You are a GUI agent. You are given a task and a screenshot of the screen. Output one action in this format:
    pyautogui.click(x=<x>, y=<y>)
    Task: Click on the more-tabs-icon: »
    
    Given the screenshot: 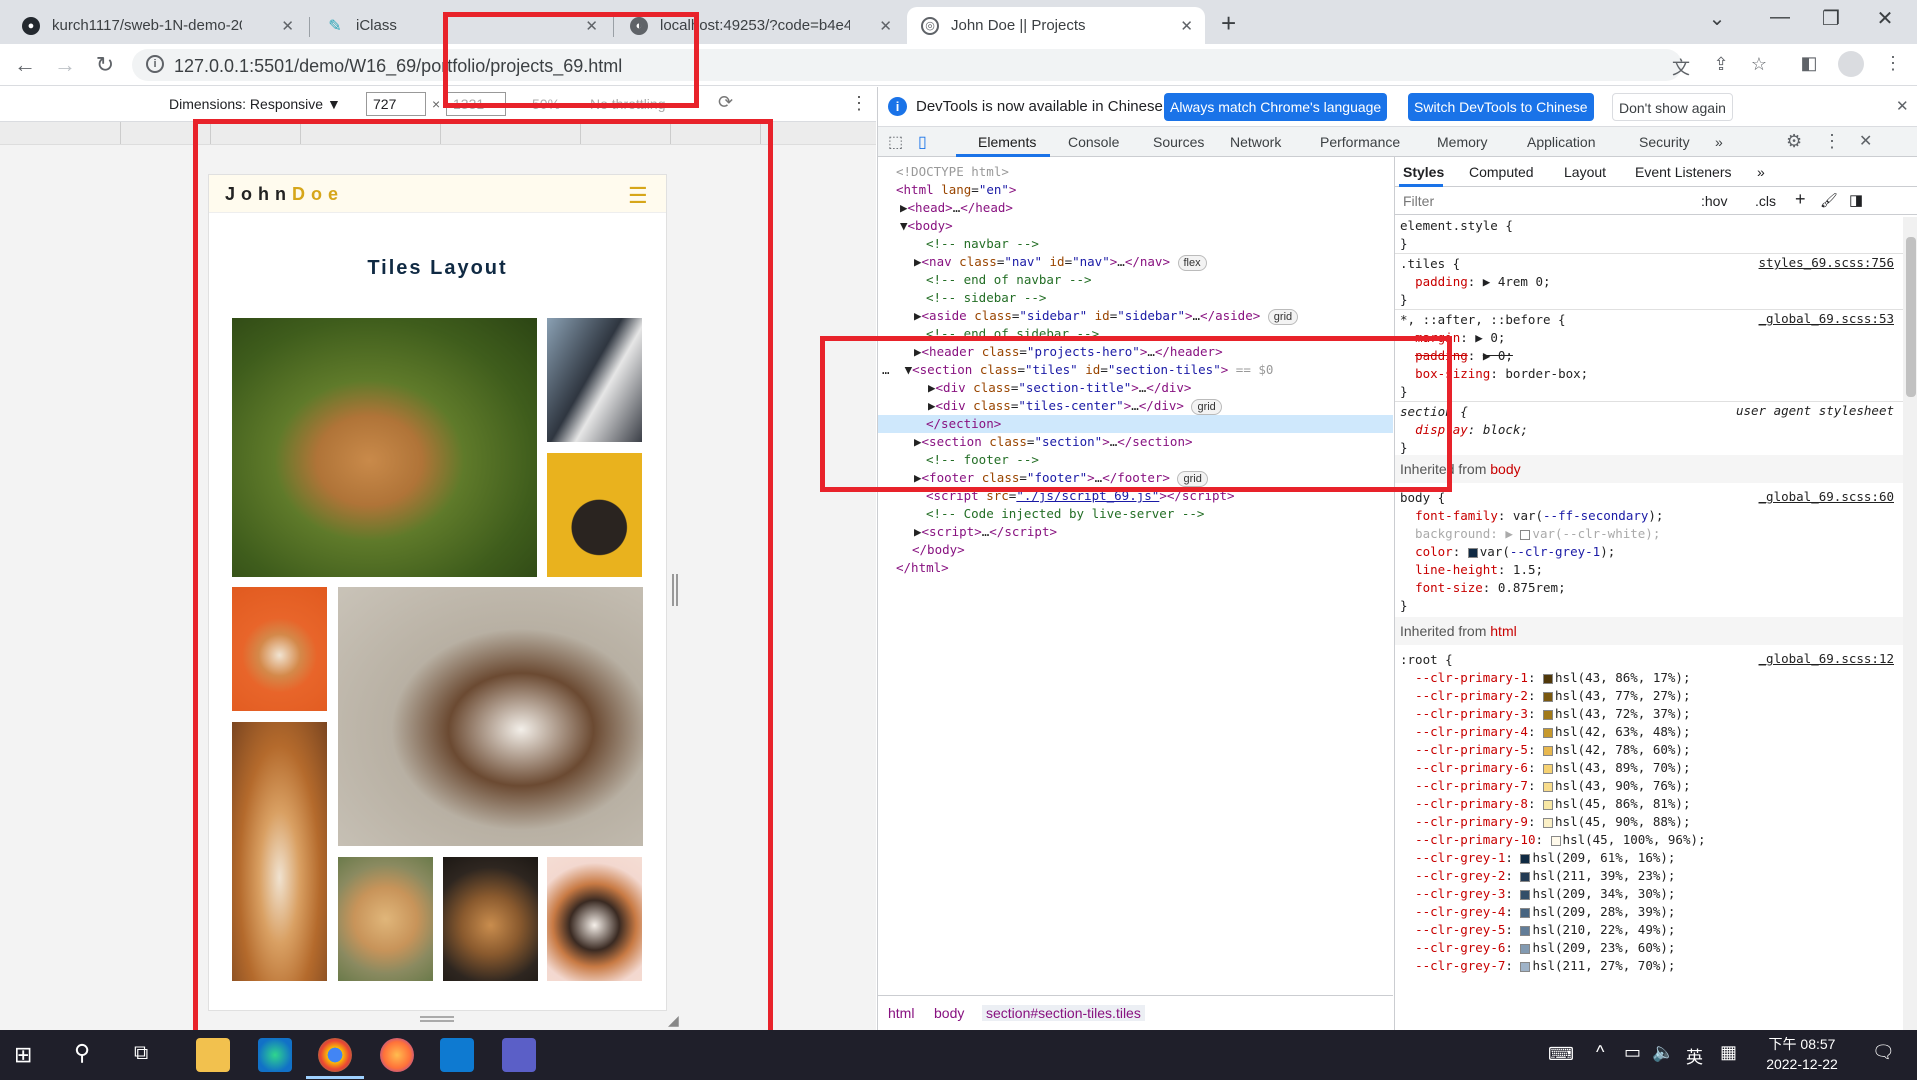 What is the action you would take?
    pyautogui.click(x=1719, y=142)
    